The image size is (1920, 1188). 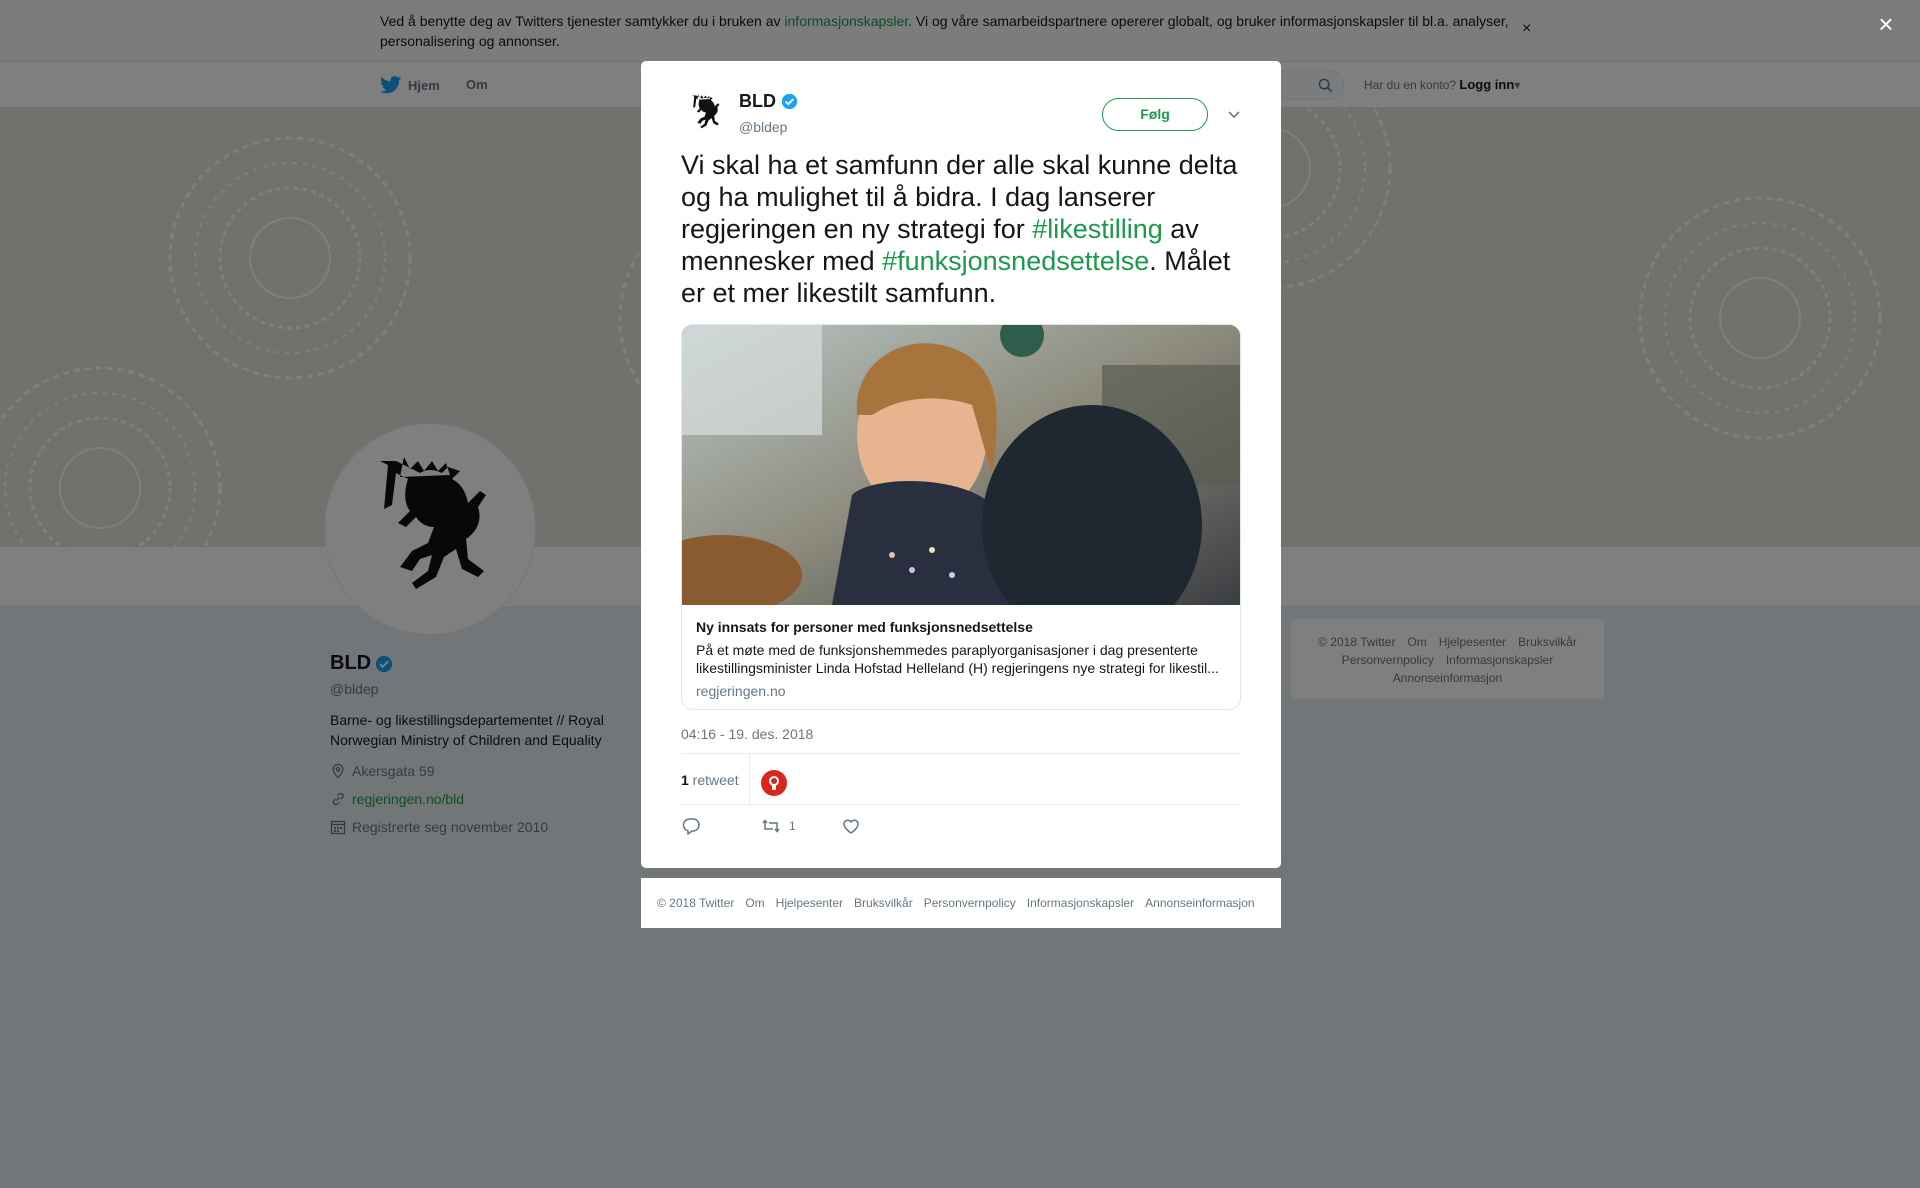 I want to click on retweet-button: 1, so click(x=778, y=826).